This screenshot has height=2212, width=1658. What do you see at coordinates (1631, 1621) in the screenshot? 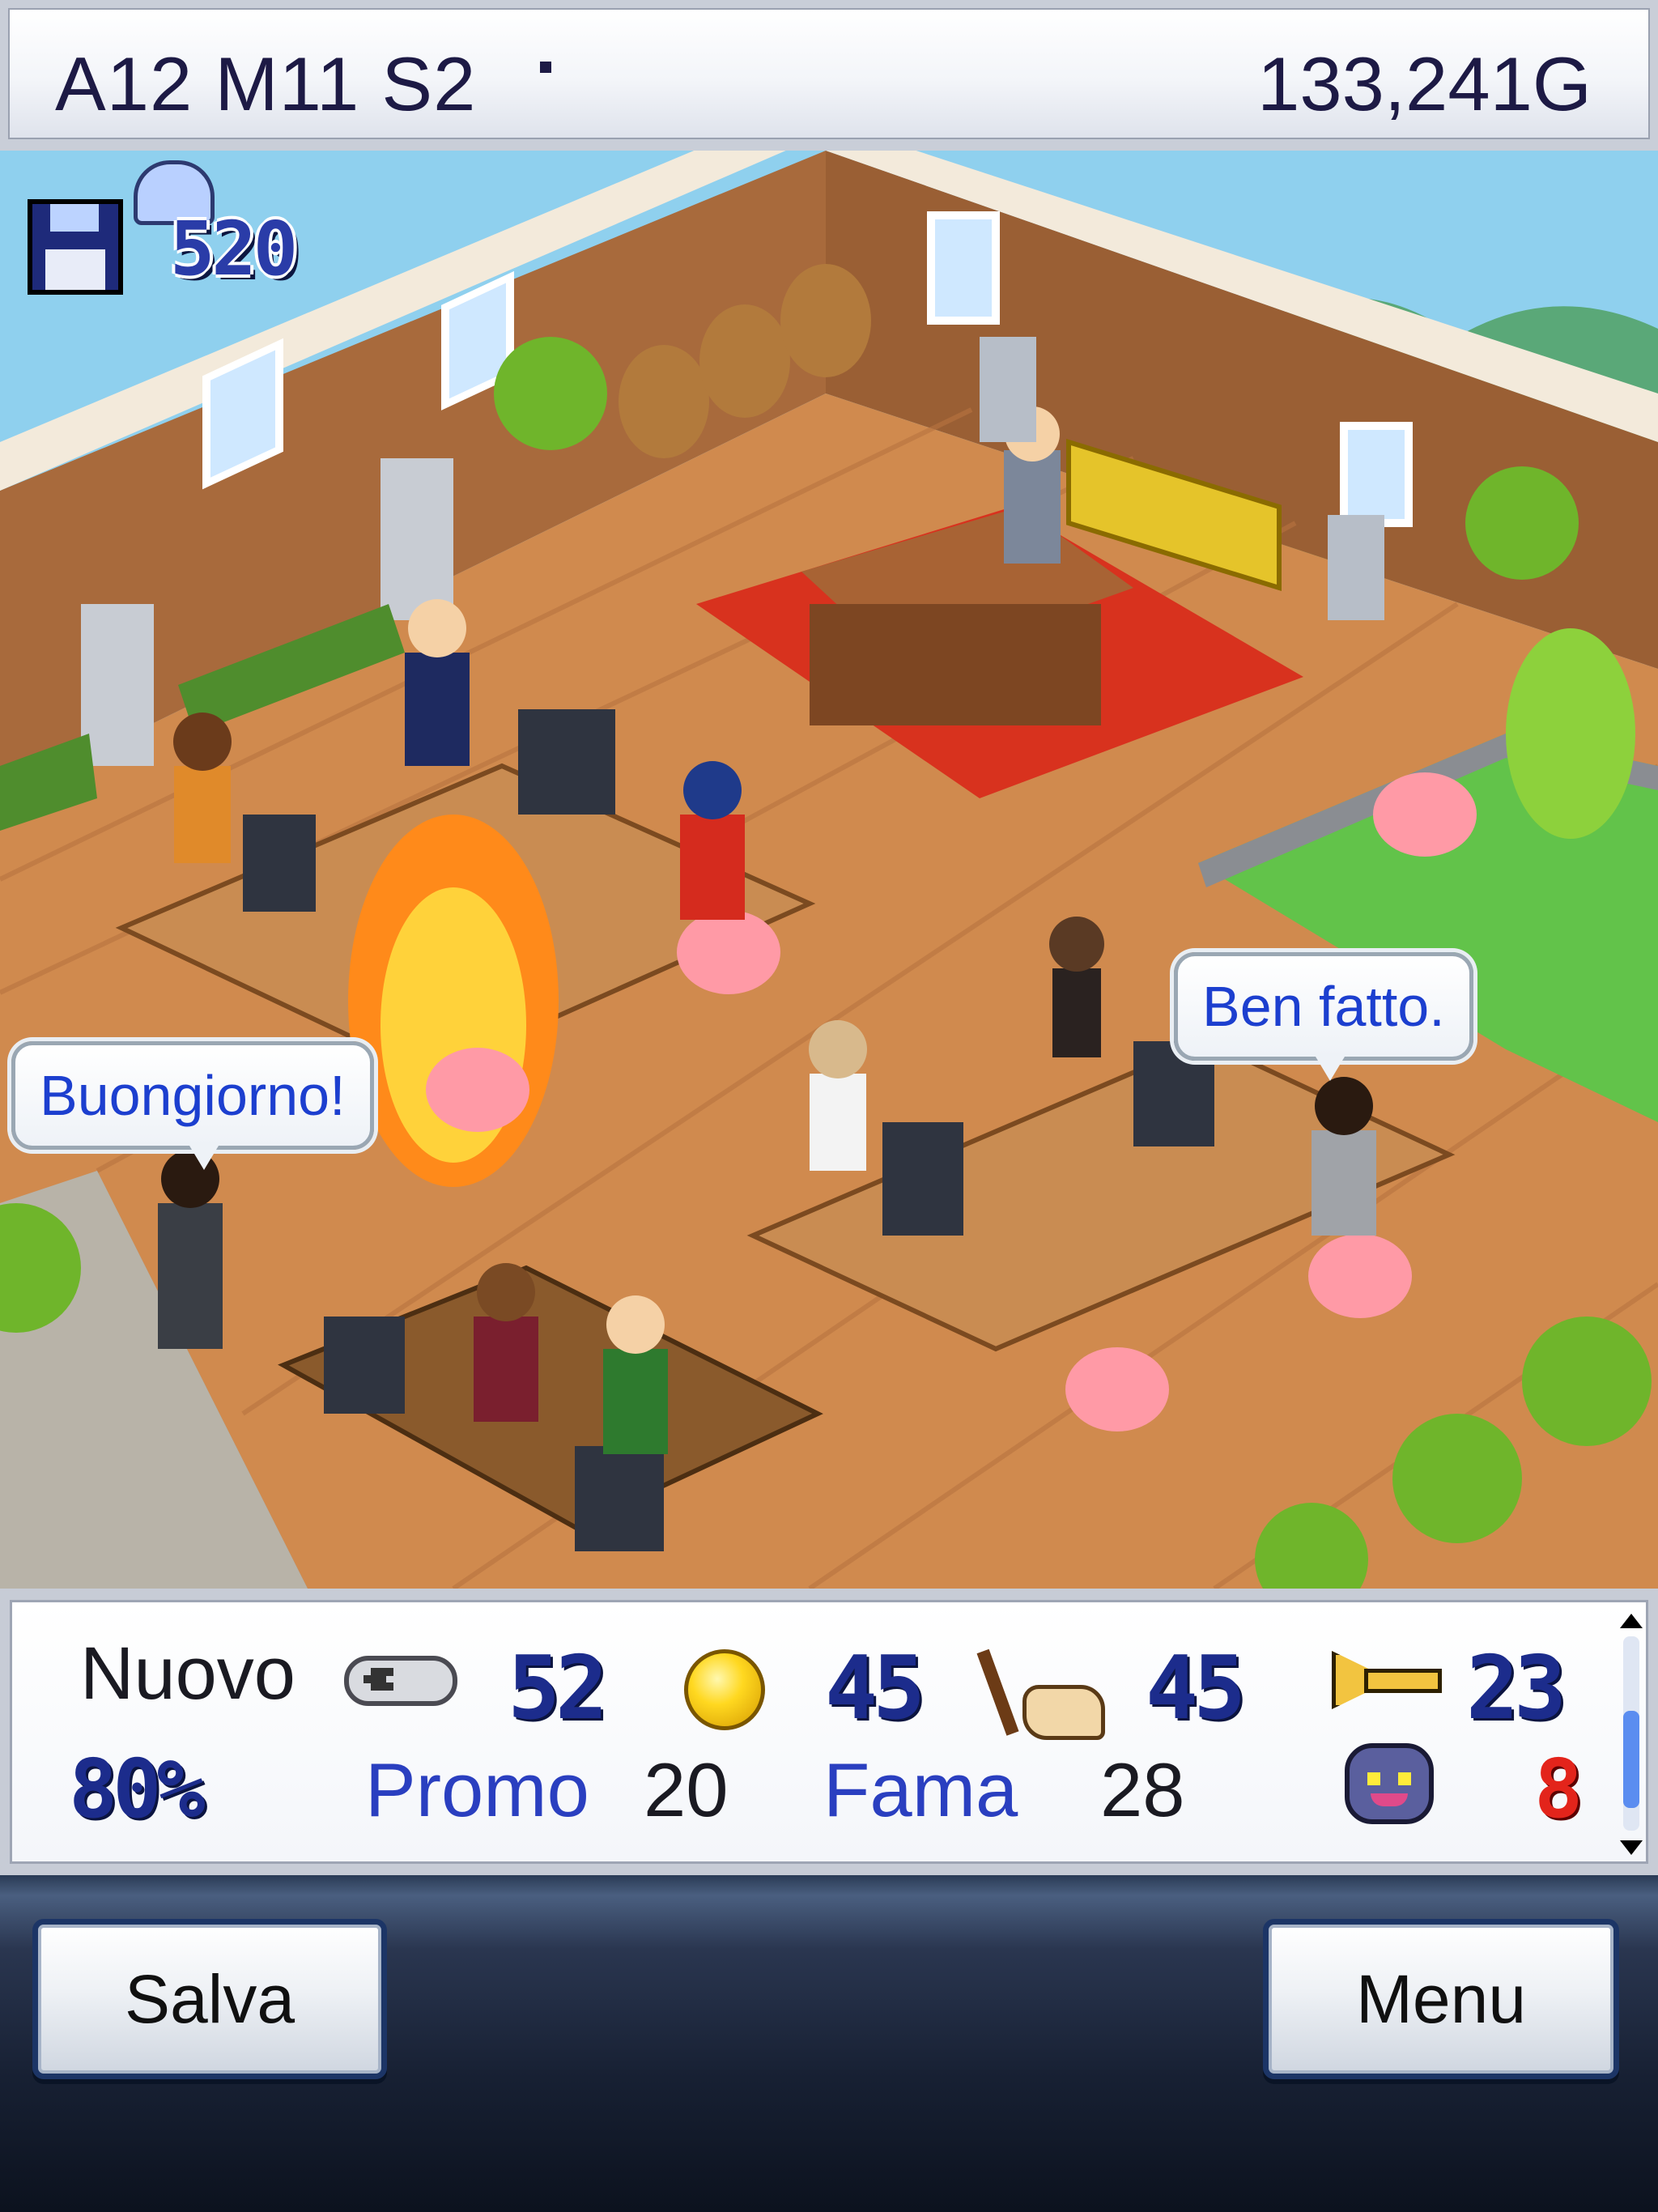
I see `scroll-up-arrow-icon` at bounding box center [1631, 1621].